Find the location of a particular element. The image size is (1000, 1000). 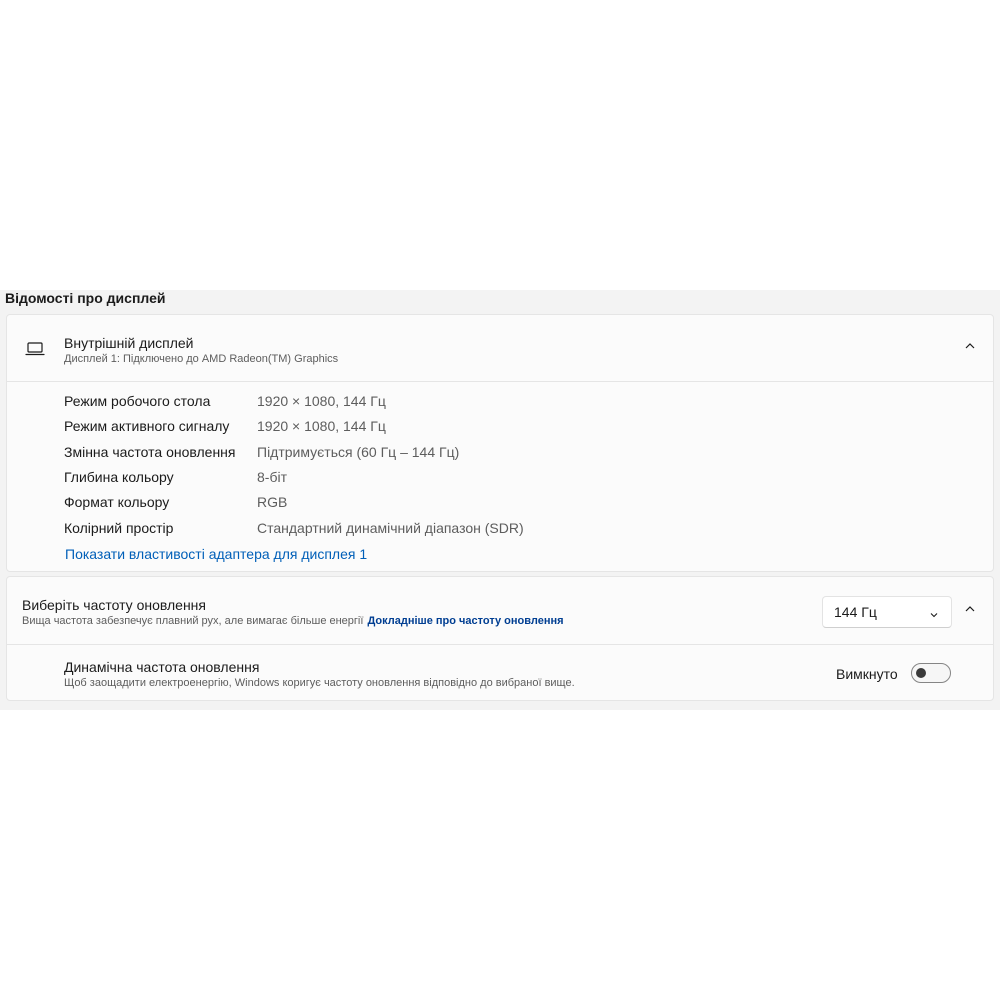

display-title: Внутрішній дисплей is located at coordinates (129, 343).